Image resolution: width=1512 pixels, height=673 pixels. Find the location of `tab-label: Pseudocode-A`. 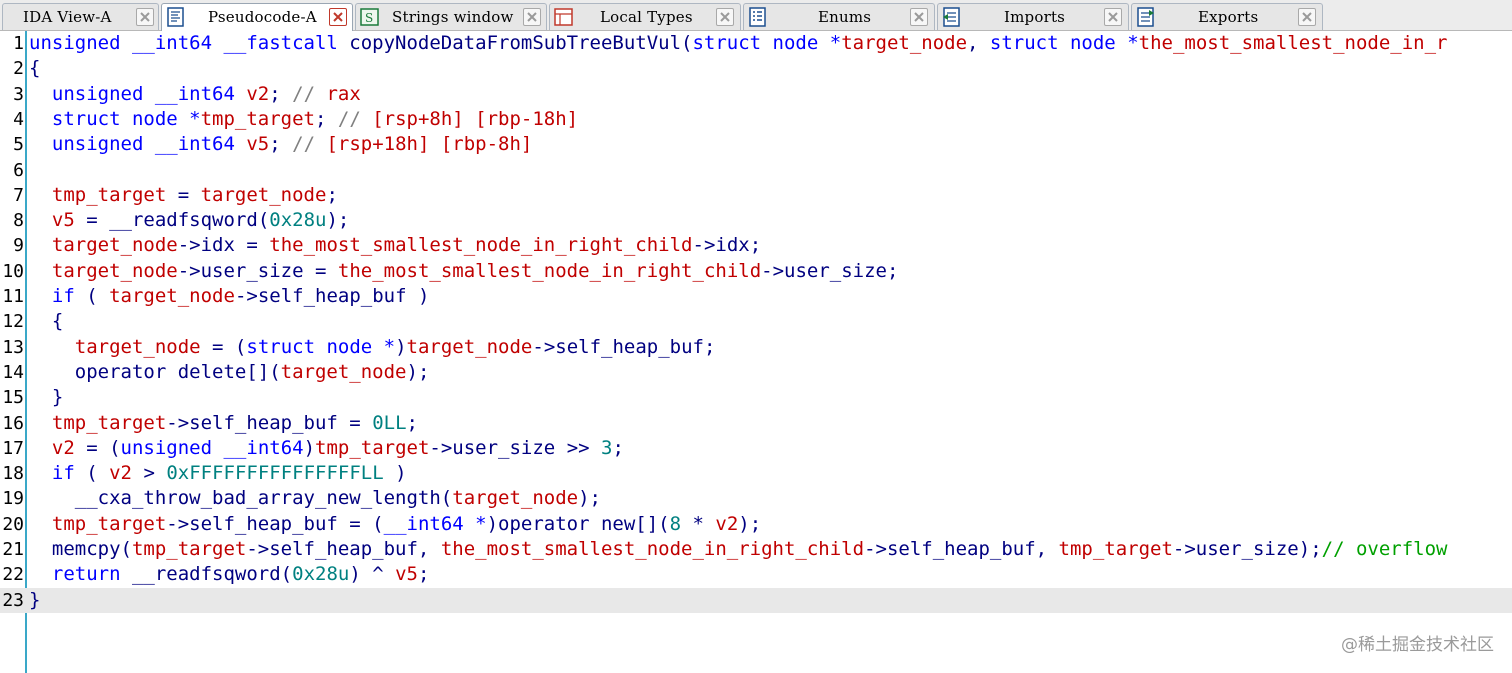

tab-label: Pseudocode-A is located at coordinates (262, 17).